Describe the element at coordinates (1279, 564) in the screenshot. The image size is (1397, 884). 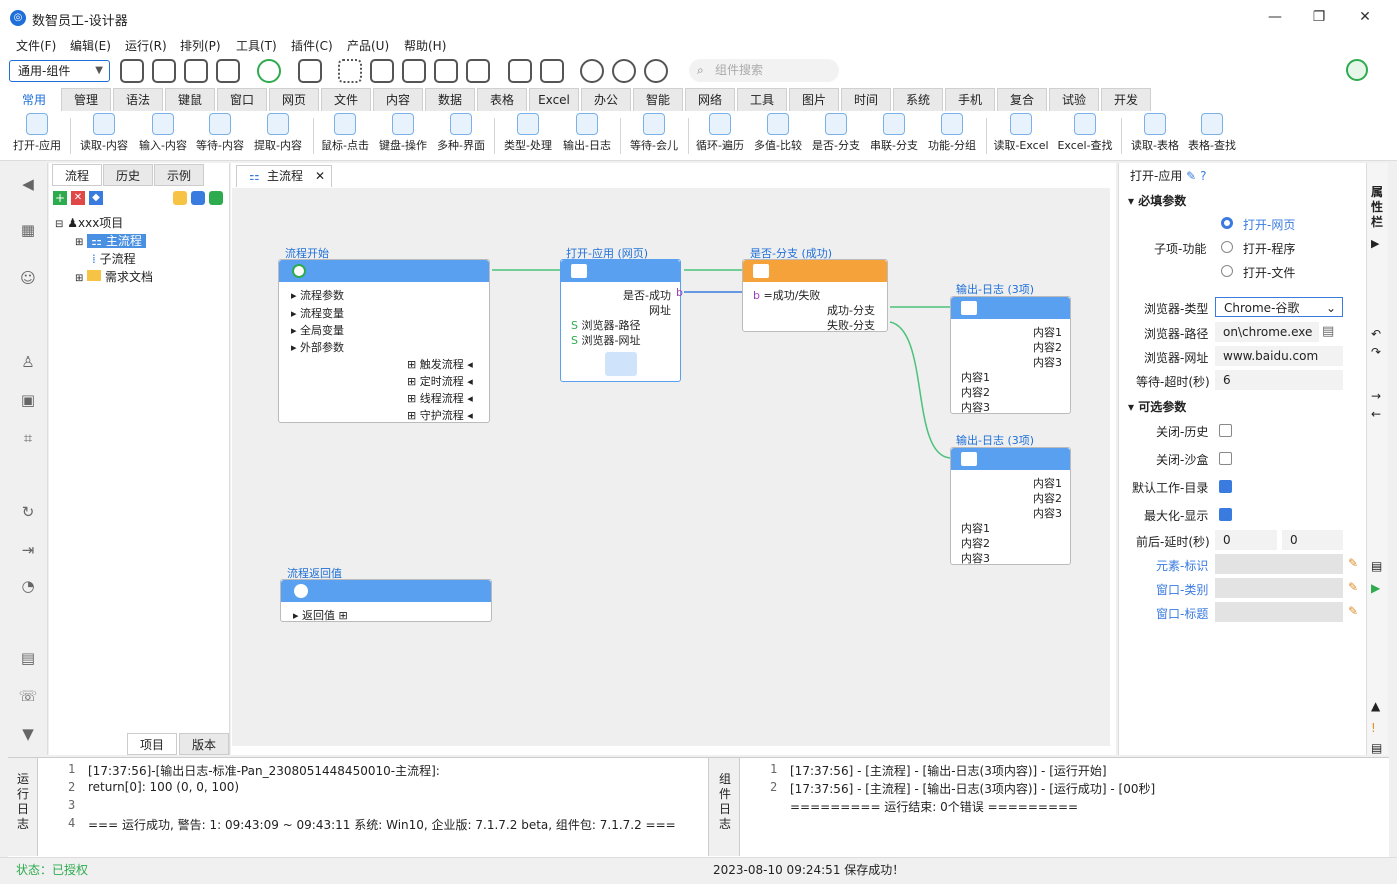
I see `element-id-input` at that location.